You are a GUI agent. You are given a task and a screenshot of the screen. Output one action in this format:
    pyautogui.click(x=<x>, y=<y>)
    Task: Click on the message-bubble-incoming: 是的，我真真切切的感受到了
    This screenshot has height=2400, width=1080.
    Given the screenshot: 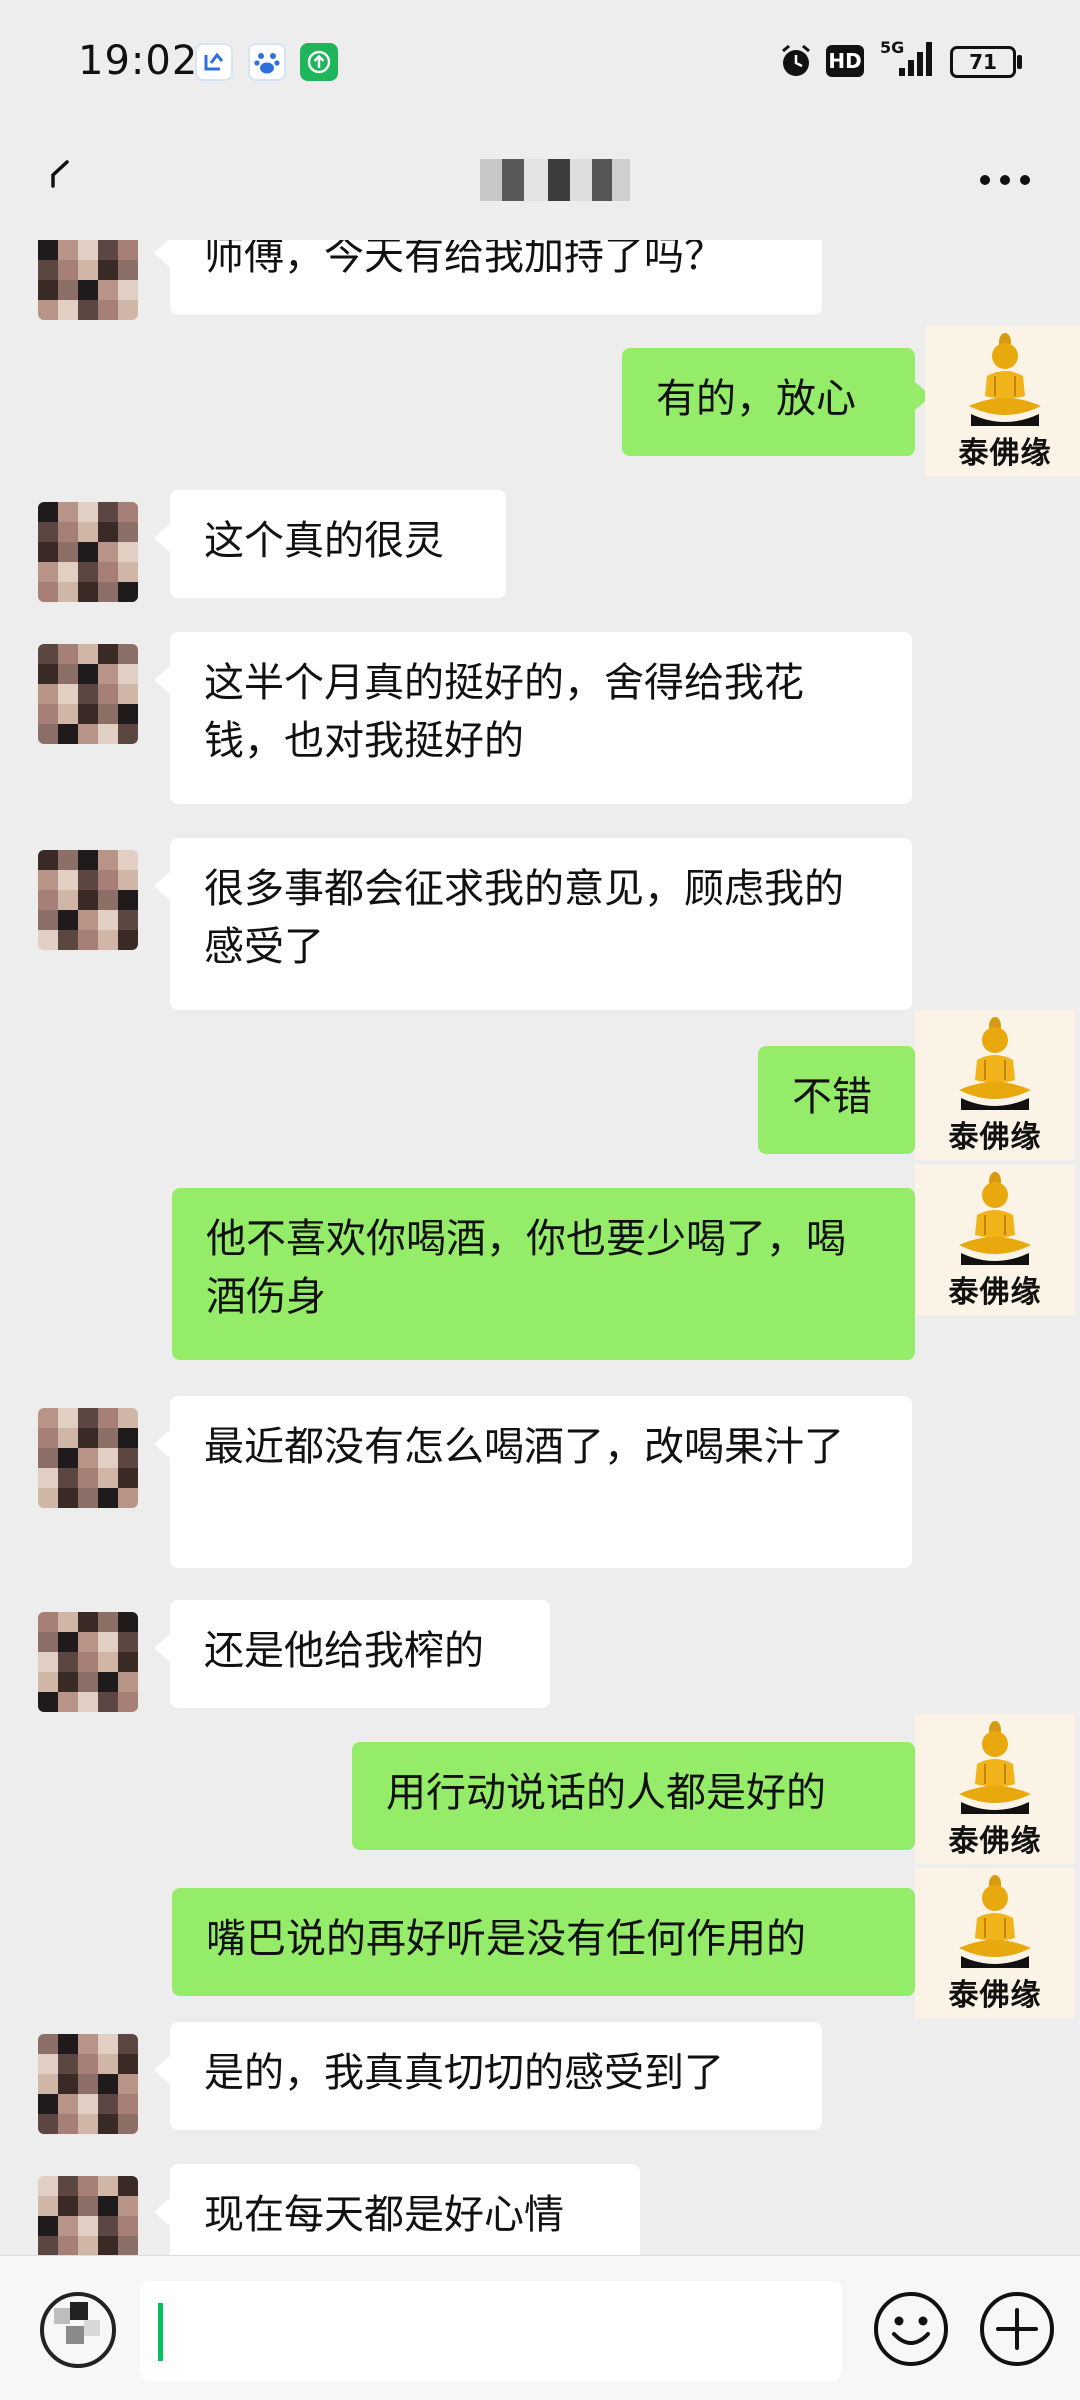 What is the action you would take?
    pyautogui.click(x=488, y=2076)
    